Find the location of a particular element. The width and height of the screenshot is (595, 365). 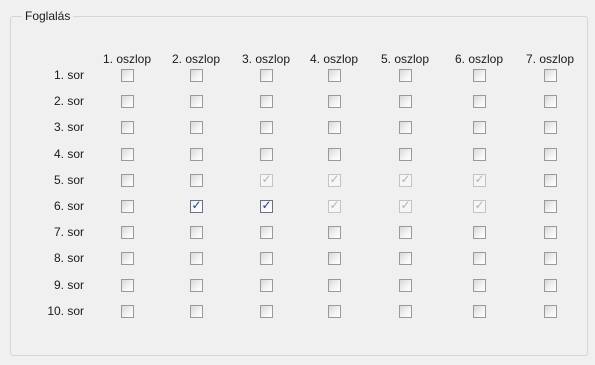

seat-checkbox-r6-c1 is located at coordinates (127, 206).